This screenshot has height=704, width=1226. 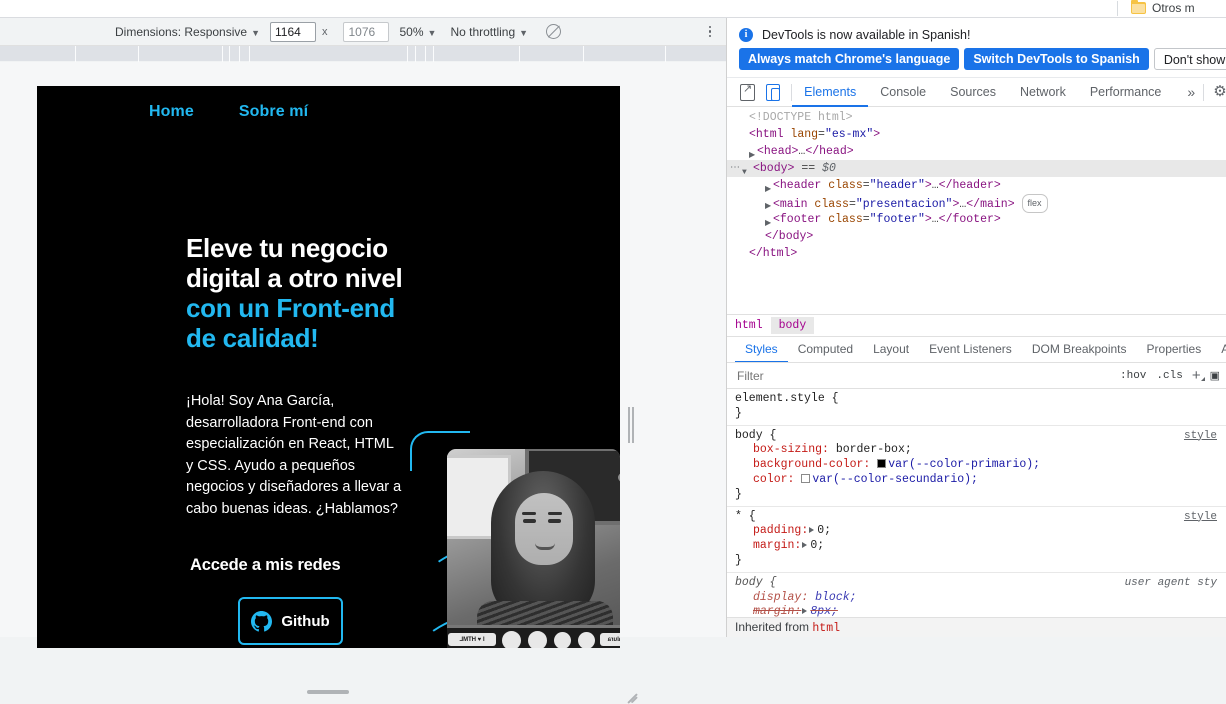 What do you see at coordinates (554, 31) in the screenshot?
I see `circle-slash-icon` at bounding box center [554, 31].